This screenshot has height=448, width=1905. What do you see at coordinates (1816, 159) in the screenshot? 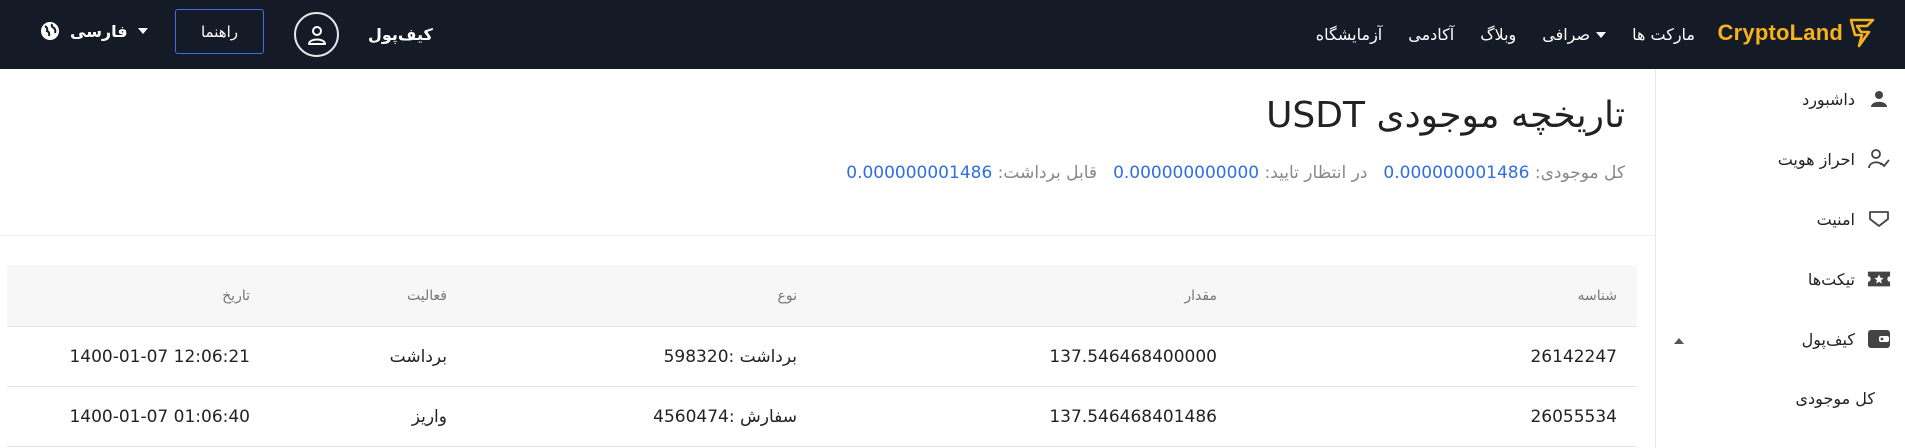
I see `sidebar-item-label: احراز هویت` at bounding box center [1816, 159].